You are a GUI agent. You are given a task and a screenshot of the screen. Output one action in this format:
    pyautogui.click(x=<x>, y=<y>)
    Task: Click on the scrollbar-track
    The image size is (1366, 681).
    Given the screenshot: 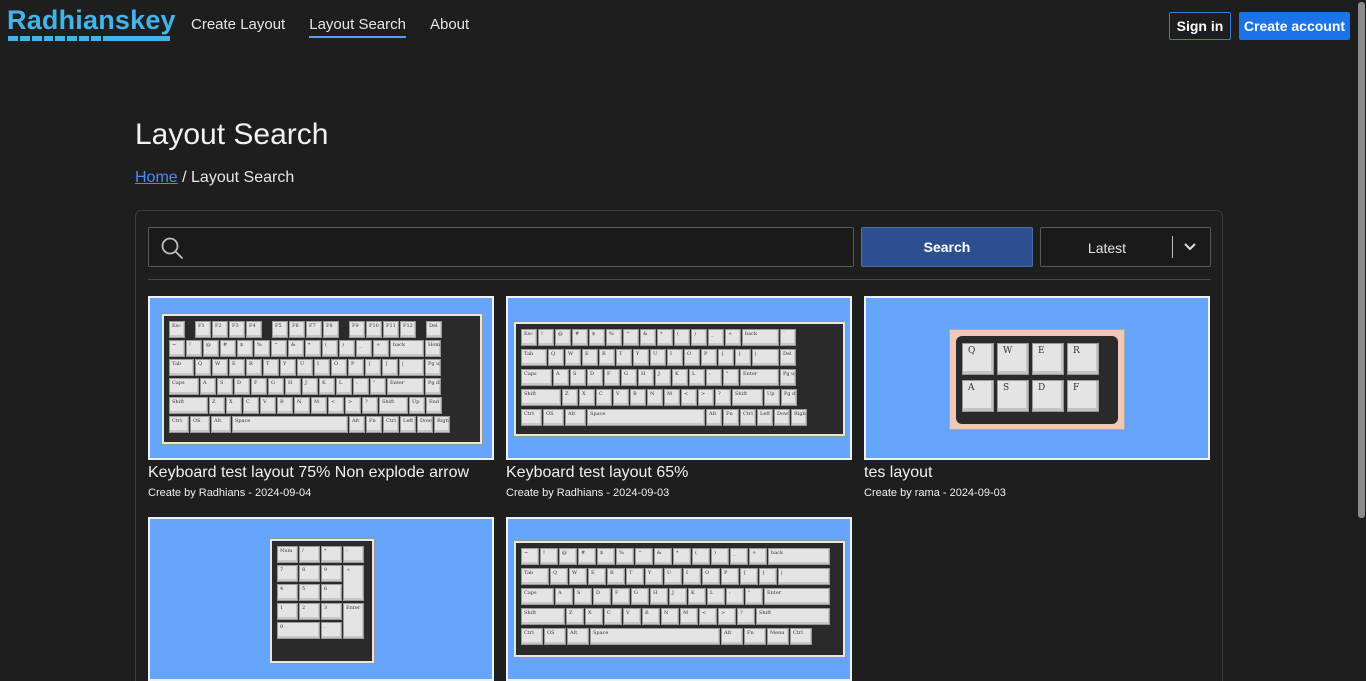 What is the action you would take?
    pyautogui.click(x=1361, y=340)
    